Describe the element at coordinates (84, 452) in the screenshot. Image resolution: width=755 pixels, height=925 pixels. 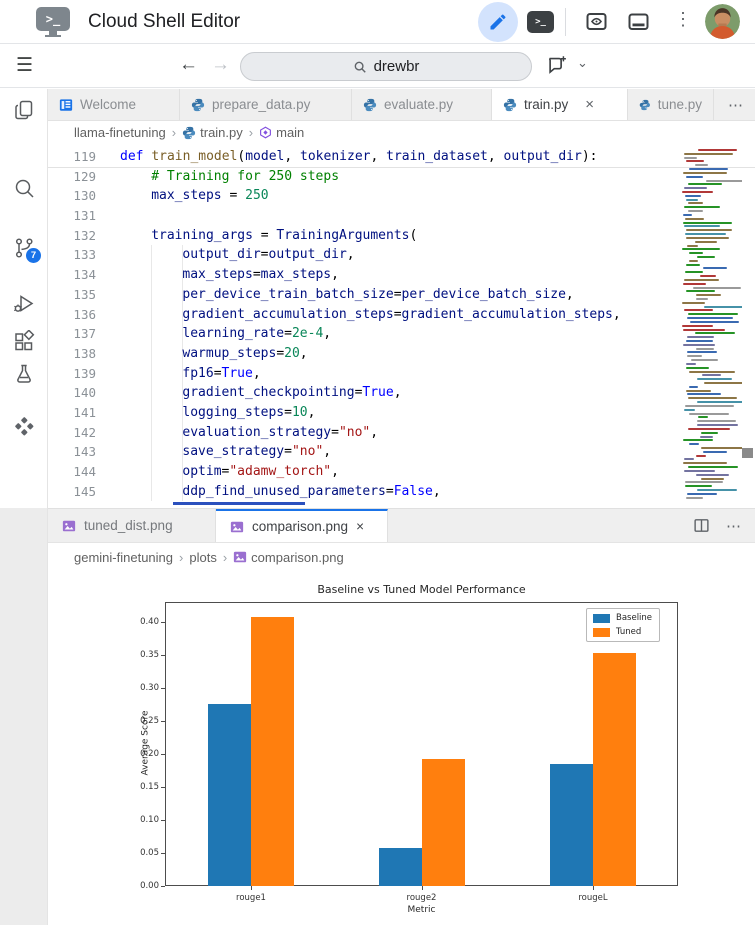
I see `line-number: 143` at that location.